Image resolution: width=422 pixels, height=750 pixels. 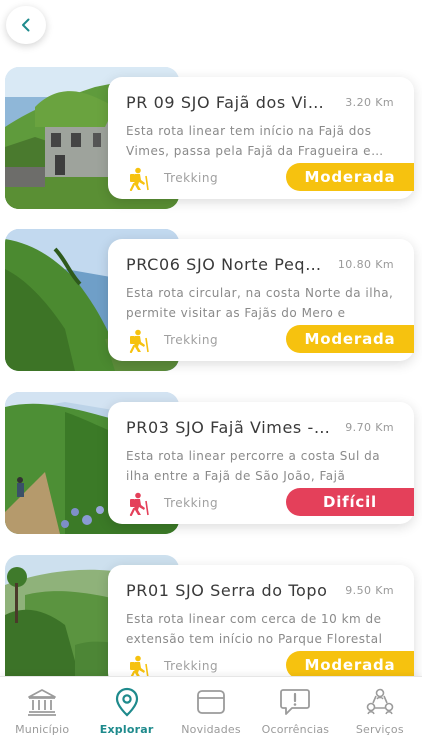 What do you see at coordinates (228, 264) in the screenshot?
I see `route-title: PRC06 SJO Norte Pequeno` at bounding box center [228, 264].